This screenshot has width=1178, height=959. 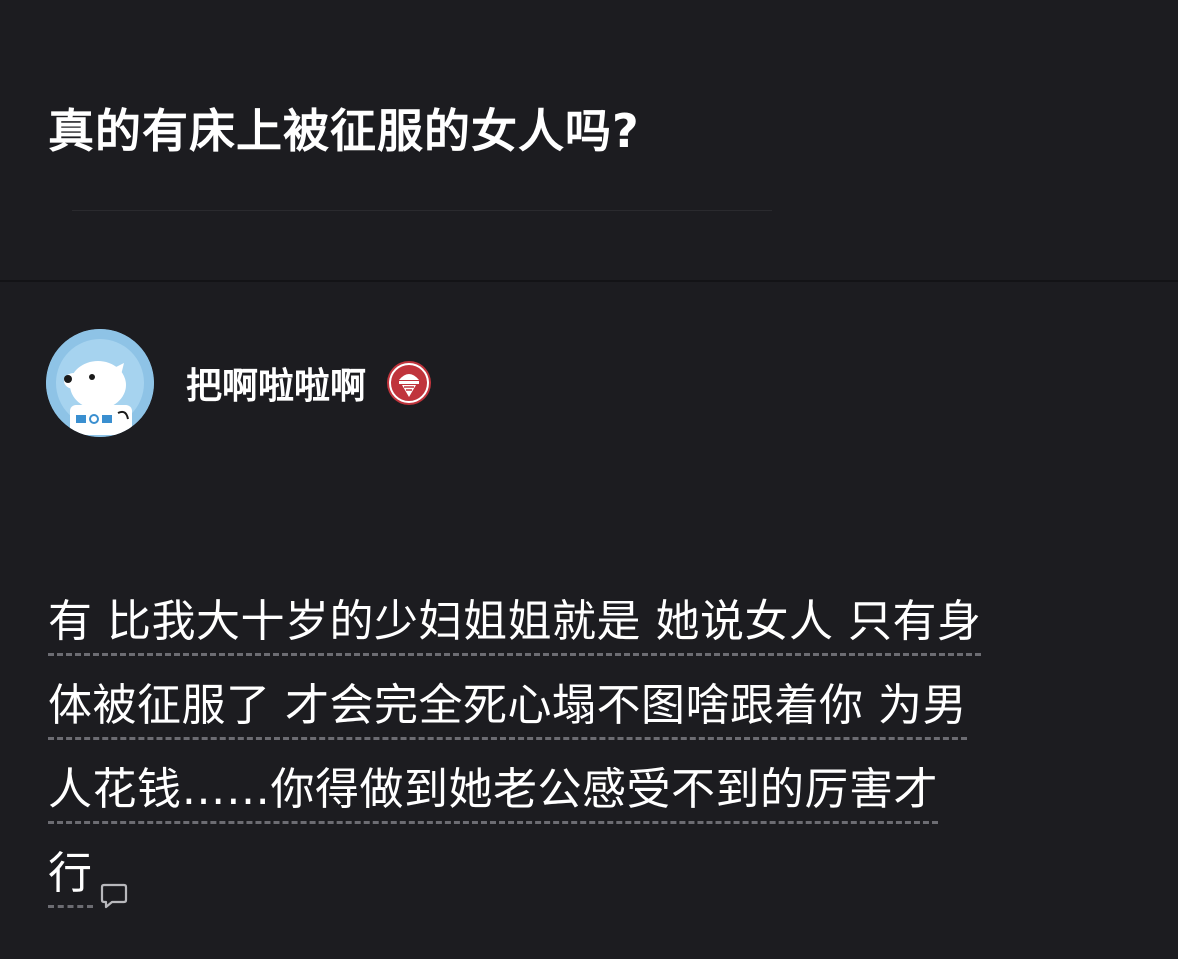 I want to click on ice-cream-badge-icon, so click(x=409, y=383).